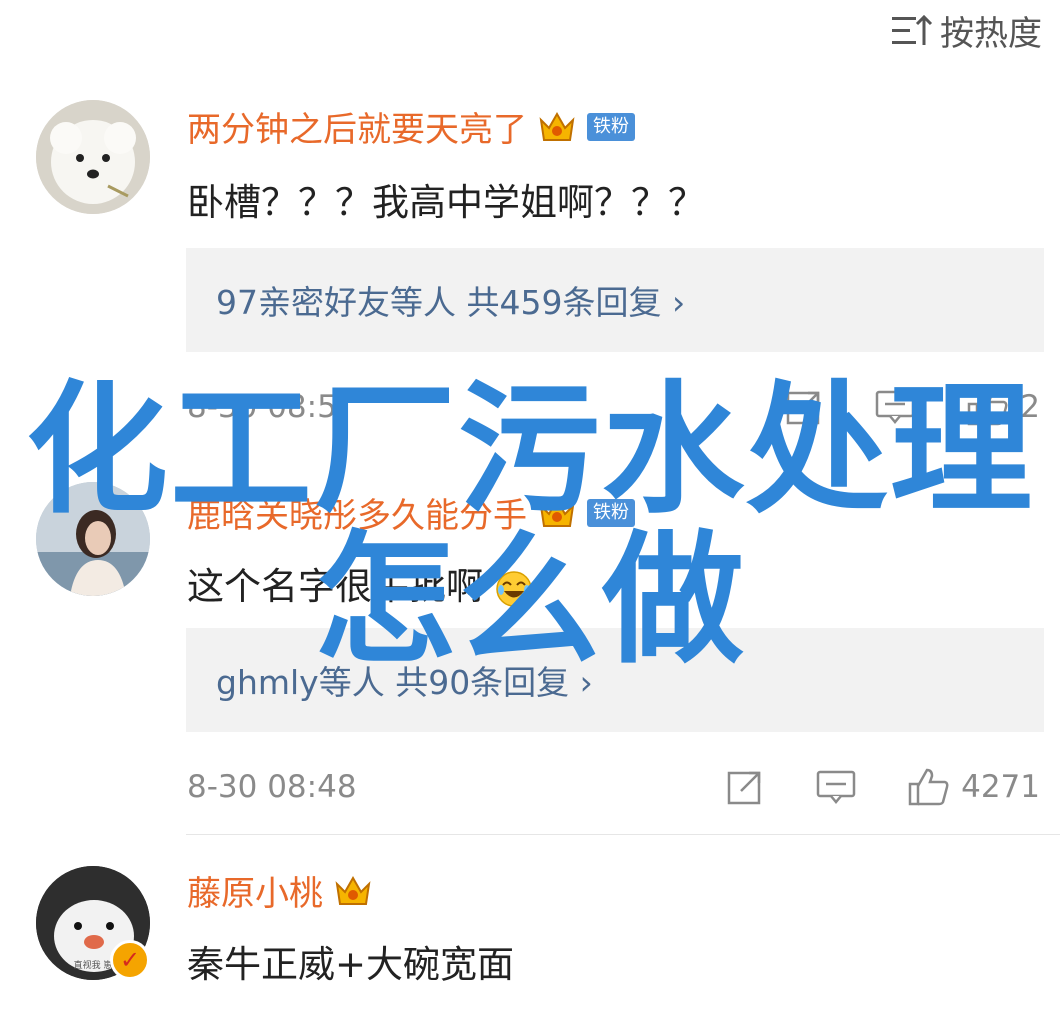 This screenshot has height=1015, width=1060. What do you see at coordinates (615, 300) in the screenshot?
I see `reply-summary-link: 97亲密好友等人 共459条回复 ›` at bounding box center [615, 300].